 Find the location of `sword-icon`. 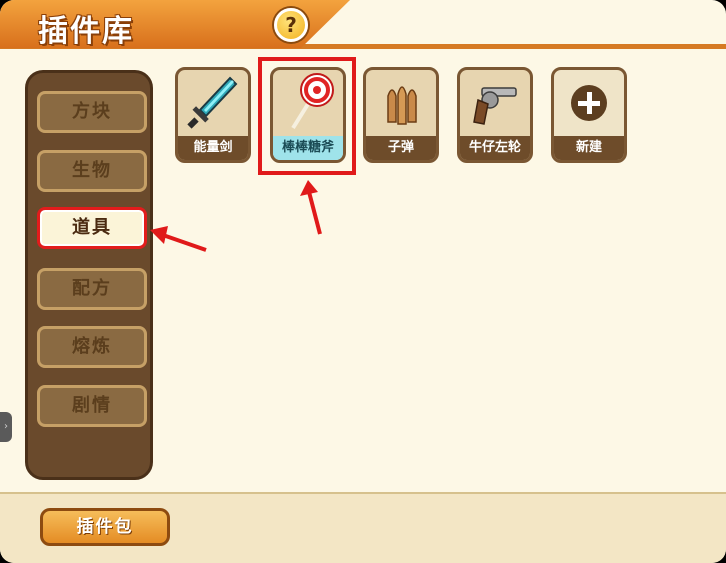

sword-icon is located at coordinates (212, 102).